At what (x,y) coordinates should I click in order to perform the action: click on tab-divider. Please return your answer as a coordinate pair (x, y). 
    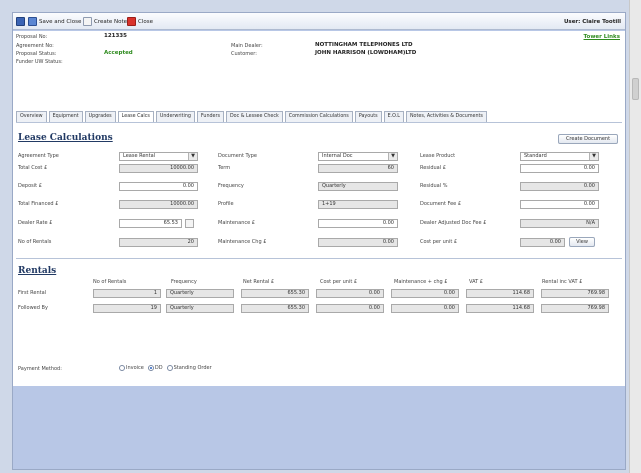
    Looking at the image, I should click on (319, 122).